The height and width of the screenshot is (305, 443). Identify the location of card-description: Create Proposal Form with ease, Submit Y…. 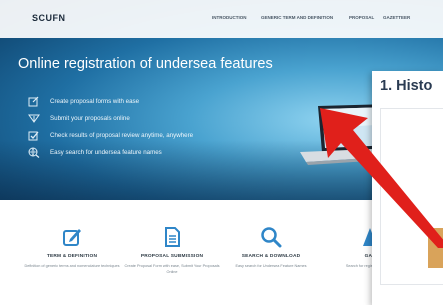
(172, 269).